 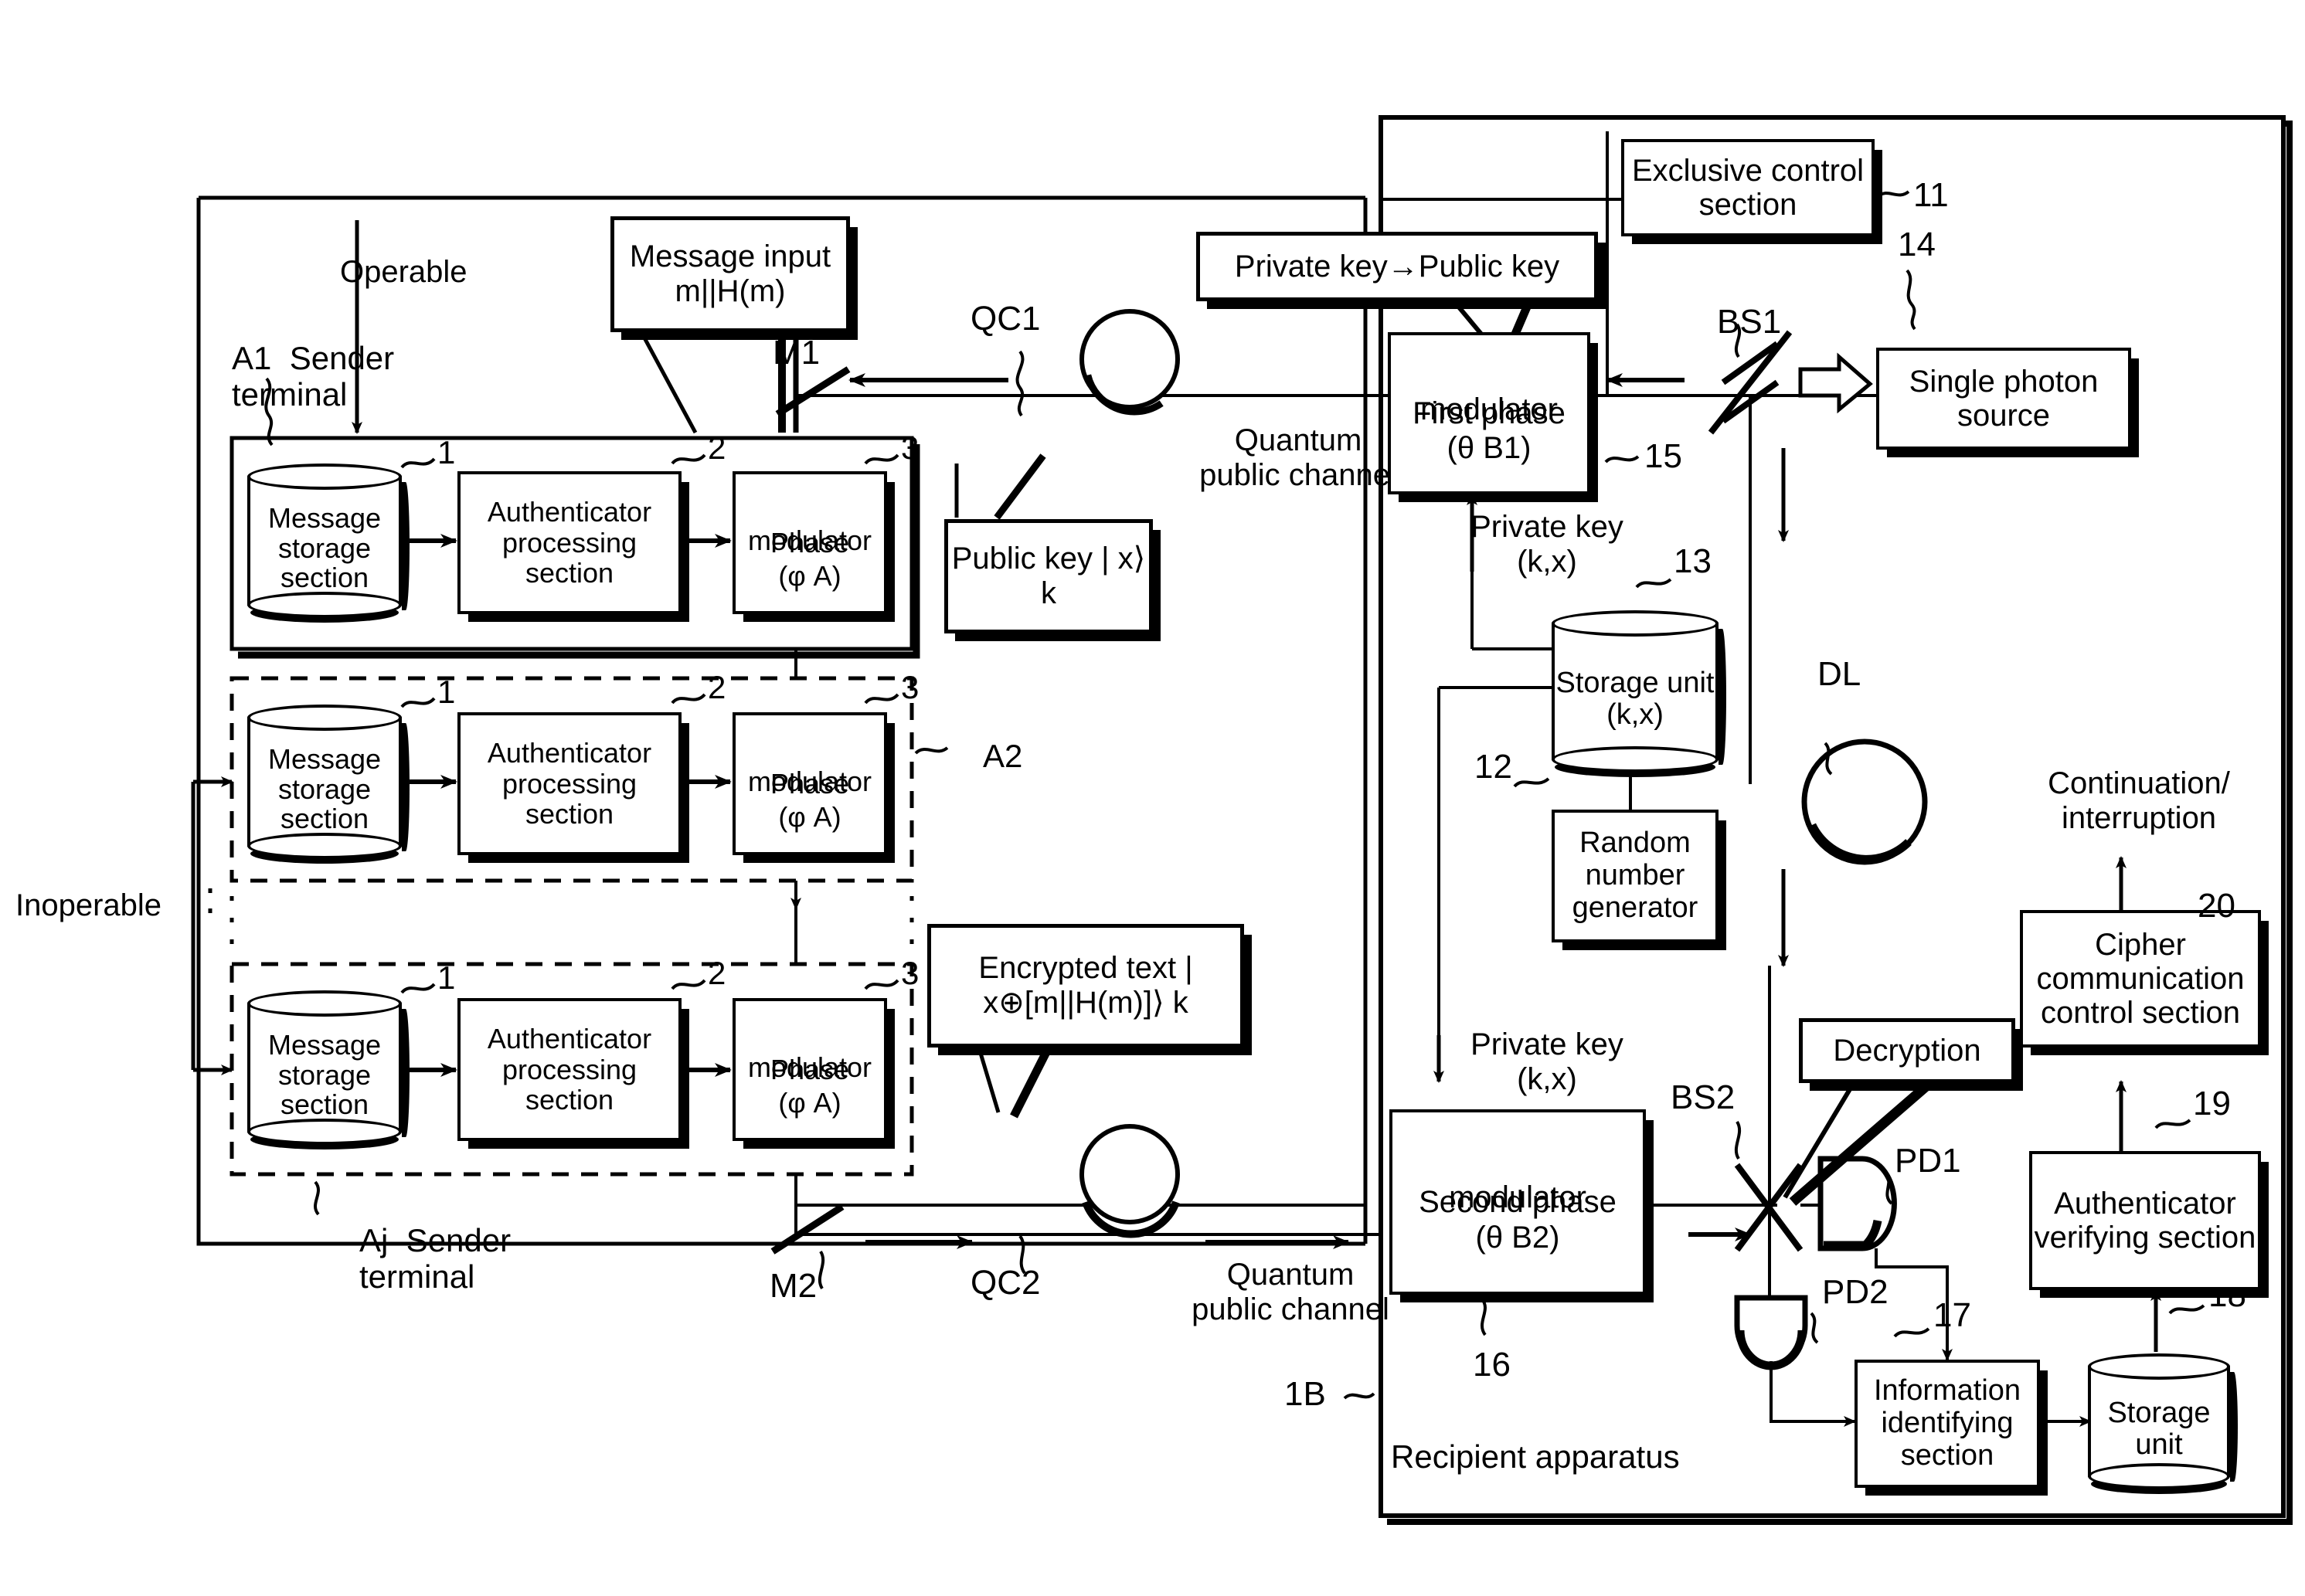 I want to click on phase-modulator-a1-l2: modulator, so click(x=809, y=540).